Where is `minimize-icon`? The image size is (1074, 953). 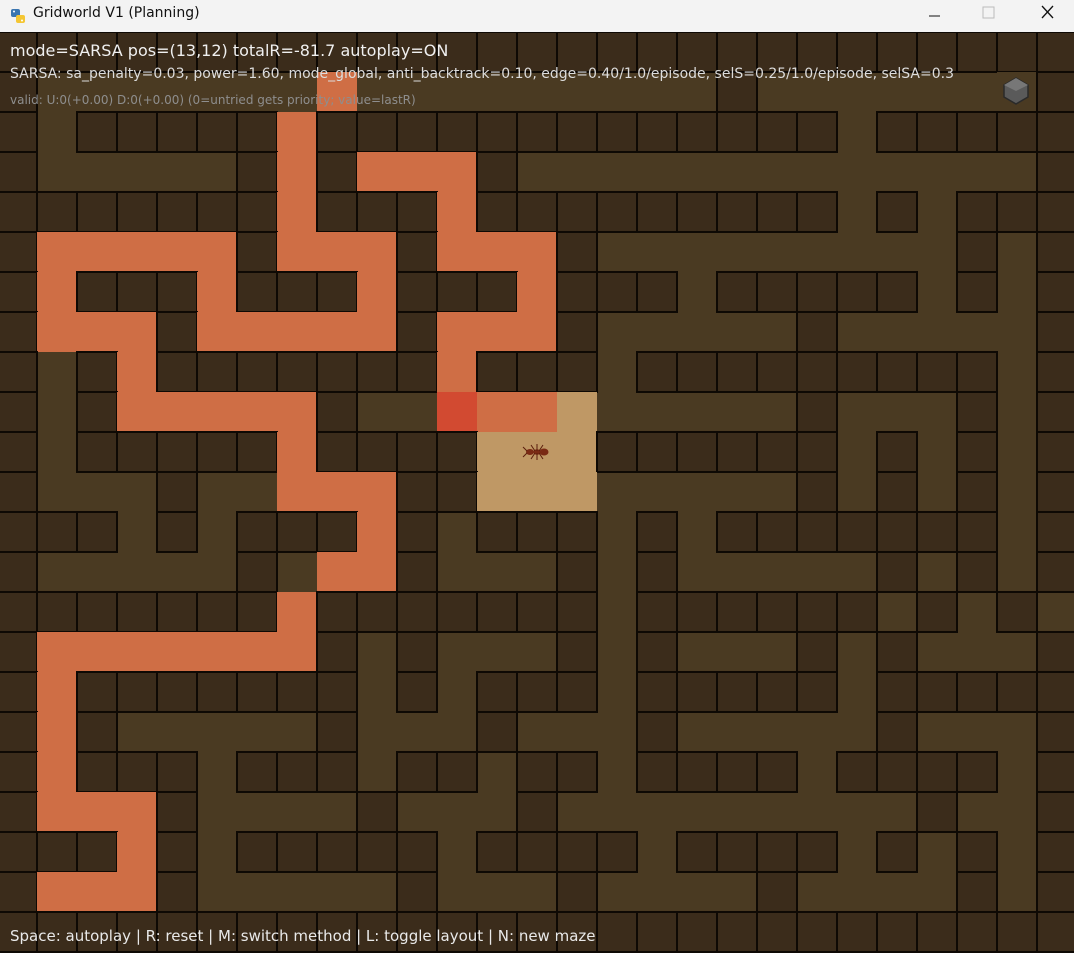 minimize-icon is located at coordinates (934, 16).